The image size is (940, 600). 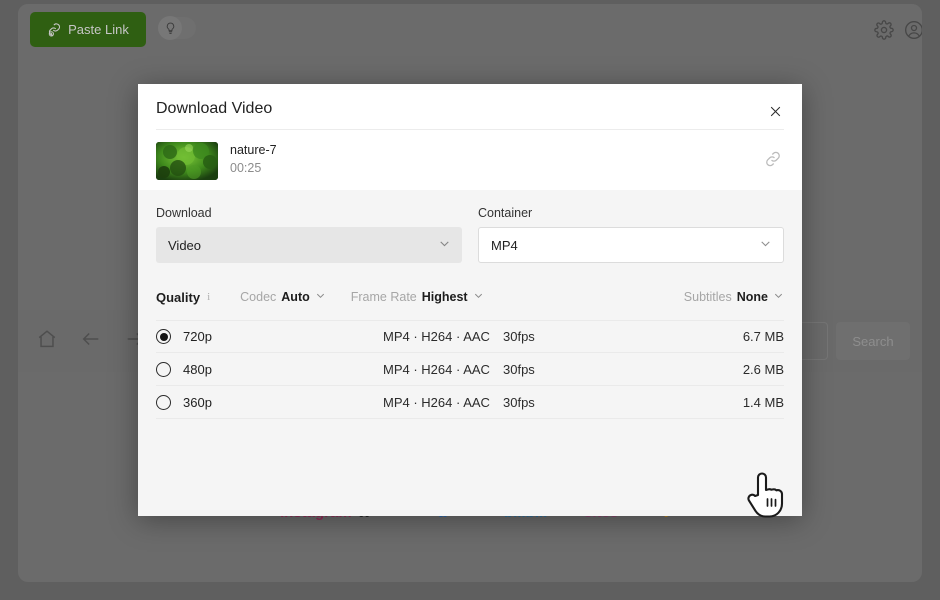 What do you see at coordinates (884, 30) in the screenshot?
I see `gear-icon` at bounding box center [884, 30].